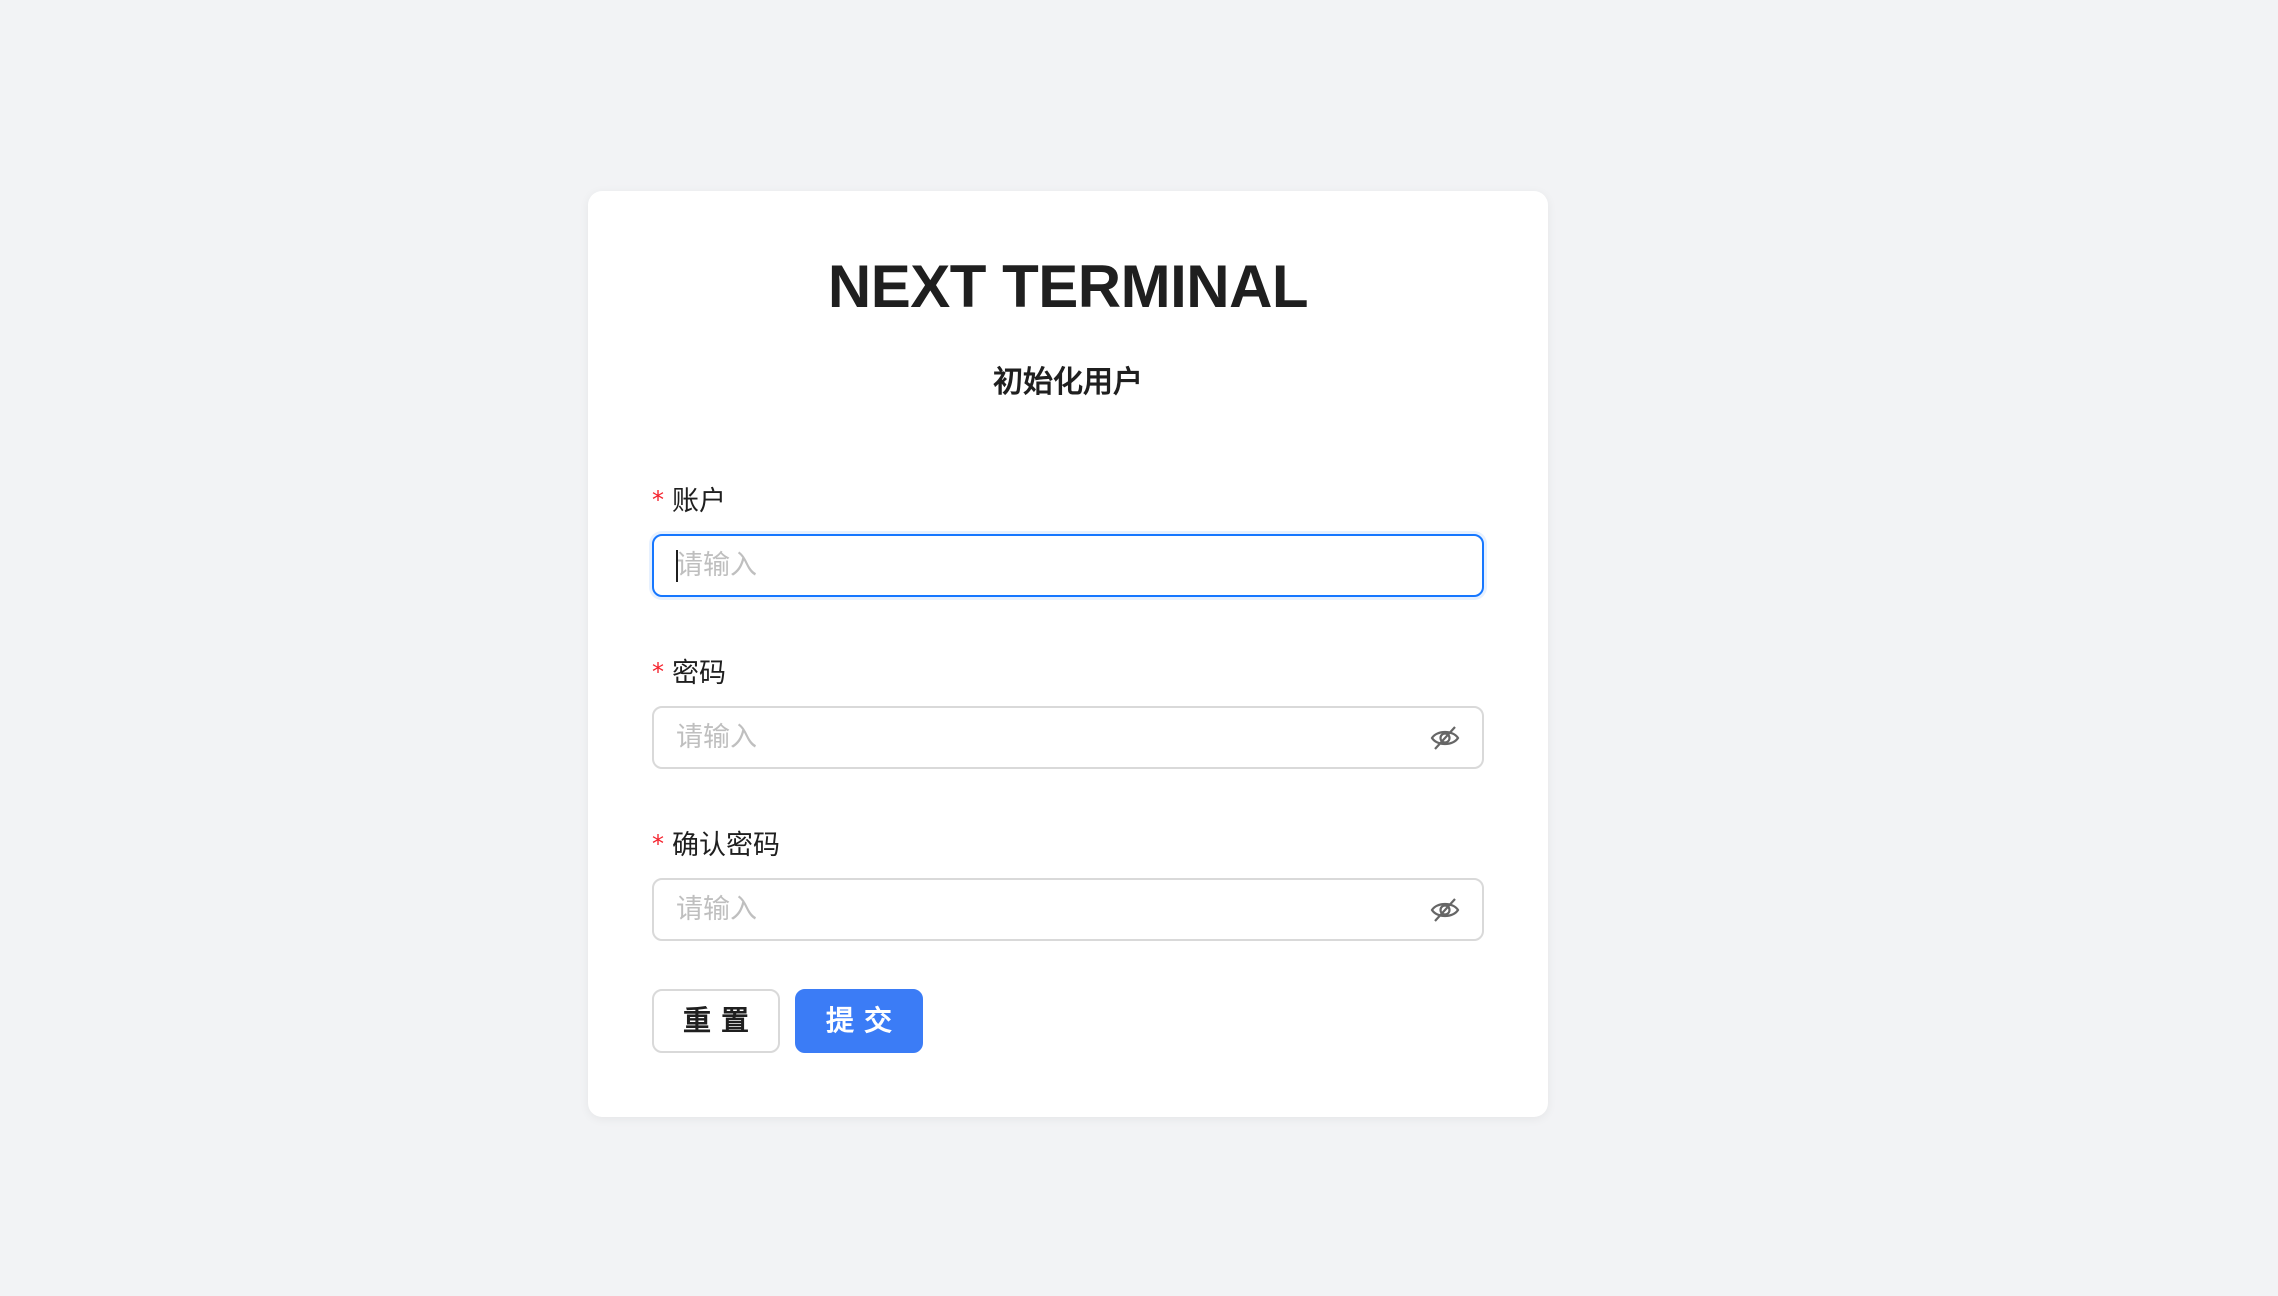  I want to click on page-subtitle: 初始化用户, so click(1068, 382).